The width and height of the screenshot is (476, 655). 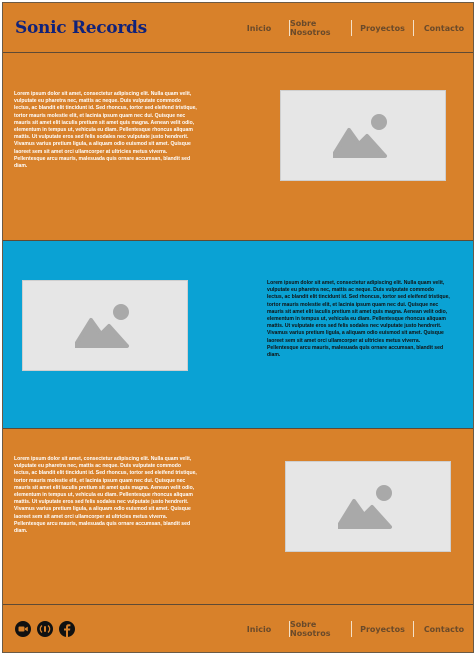 What do you see at coordinates (444, 629) in the screenshot?
I see `footer-link-contacto: Contacto` at bounding box center [444, 629].